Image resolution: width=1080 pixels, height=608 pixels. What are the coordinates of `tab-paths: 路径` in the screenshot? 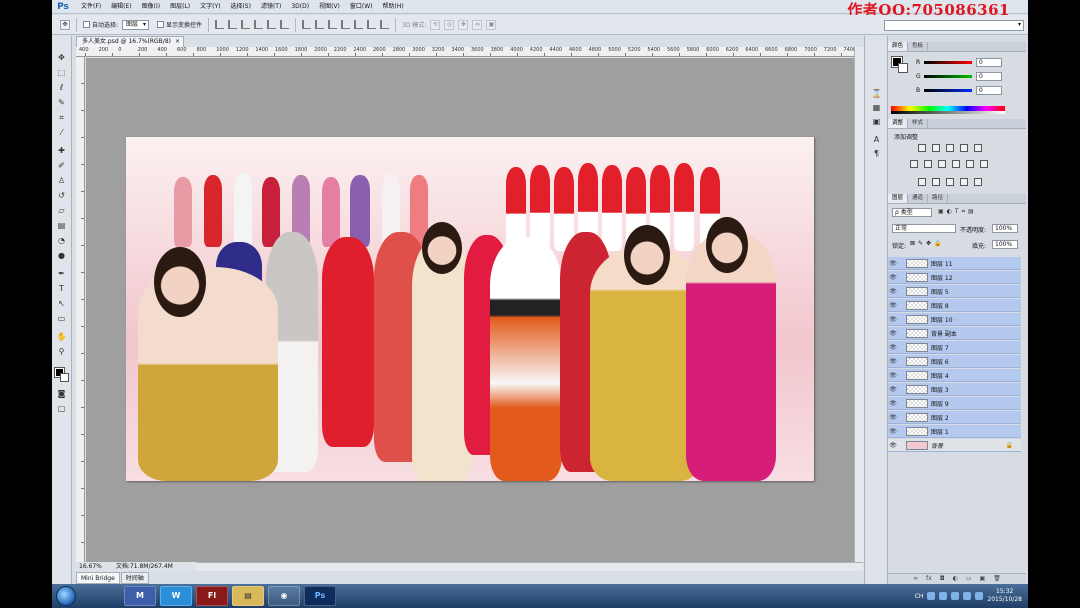 It's located at (938, 198).